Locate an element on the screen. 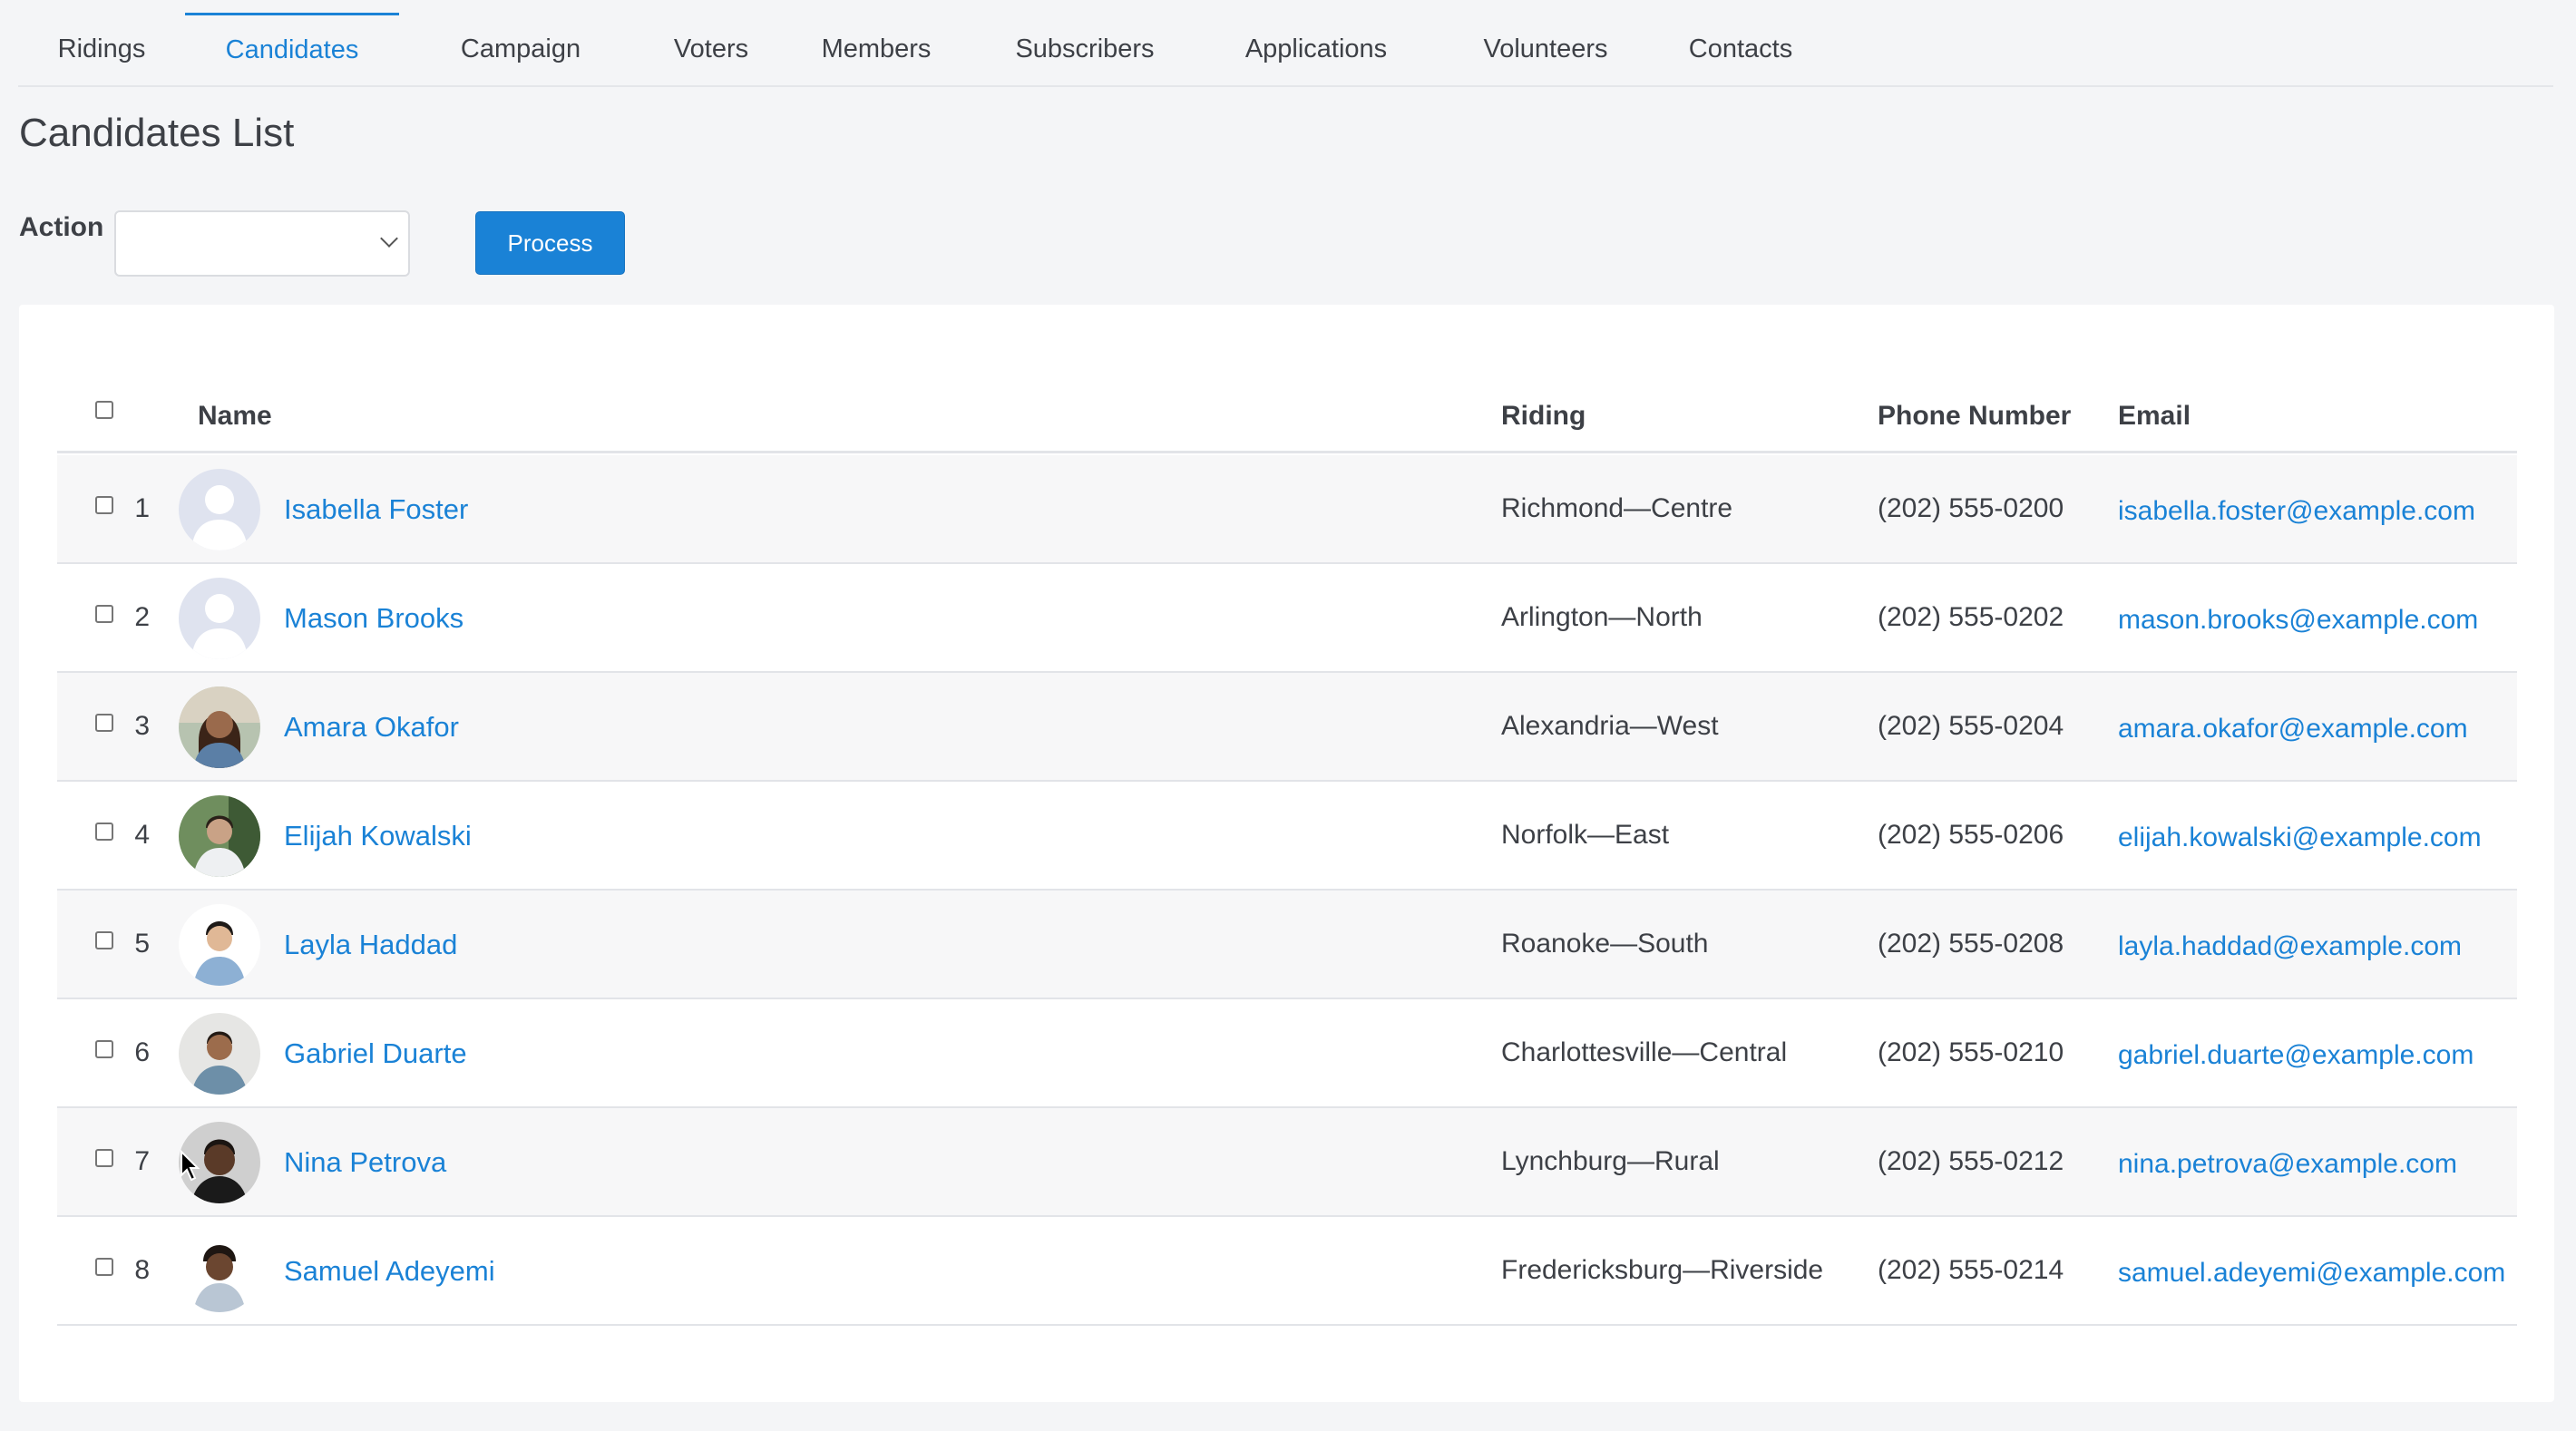 This screenshot has height=1431, width=2576. email-link: mason.brooks@example.com is located at coordinates (2298, 620).